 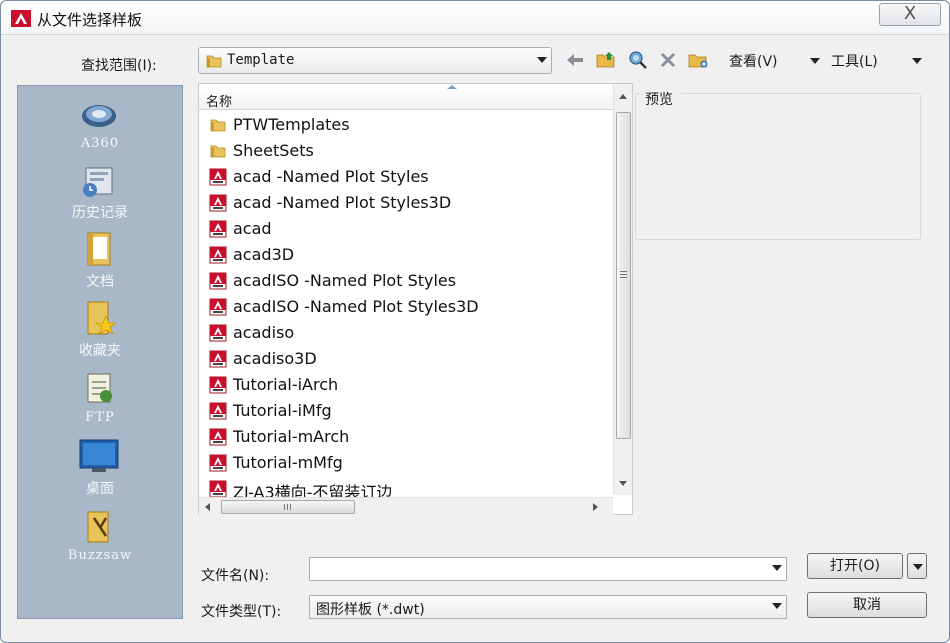 What do you see at coordinates (100, 489) in the screenshot?
I see `place-label: 桌面` at bounding box center [100, 489].